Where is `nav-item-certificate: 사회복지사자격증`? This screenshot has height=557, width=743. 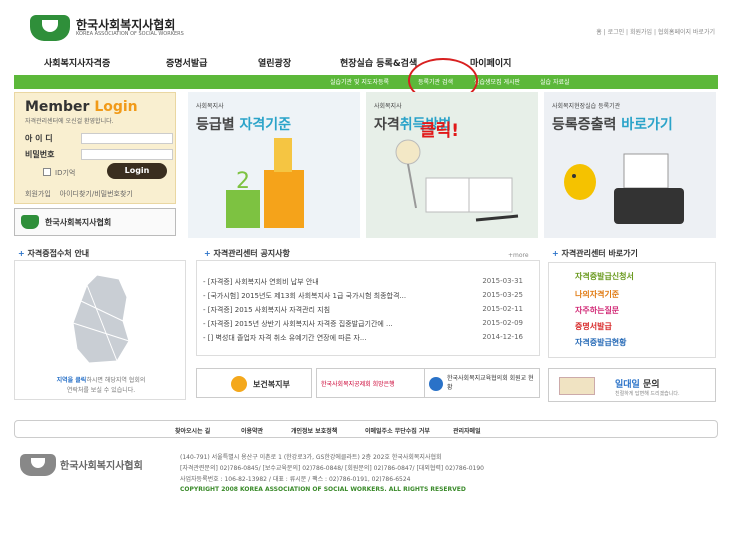
nav-item-certificate: 사회복지사자격증 is located at coordinates (77, 62).